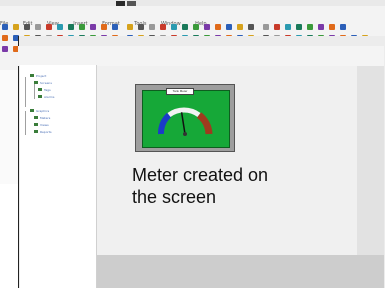 The width and height of the screenshot is (385, 288). Describe the element at coordinates (41, 76) in the screenshot. I see `tree-item: Project` at that location.